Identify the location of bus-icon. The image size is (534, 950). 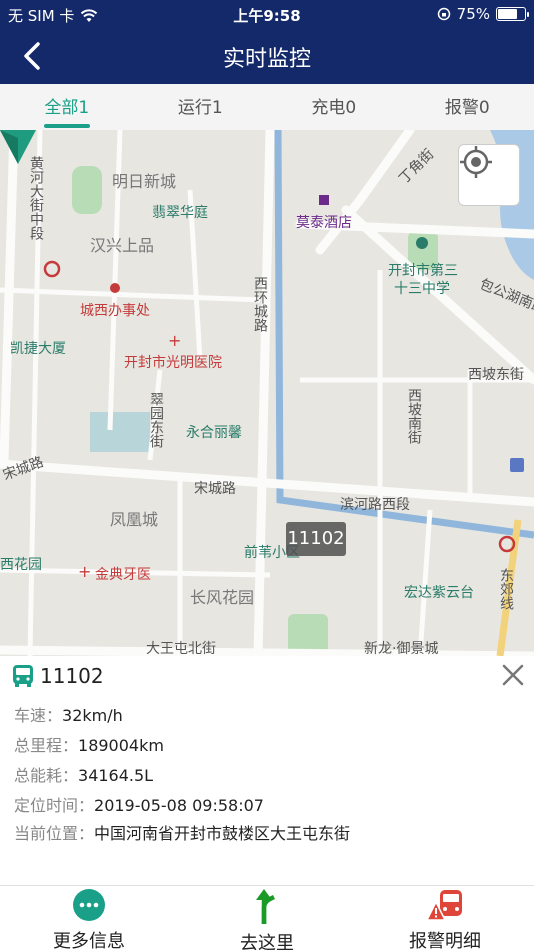
(23, 676).